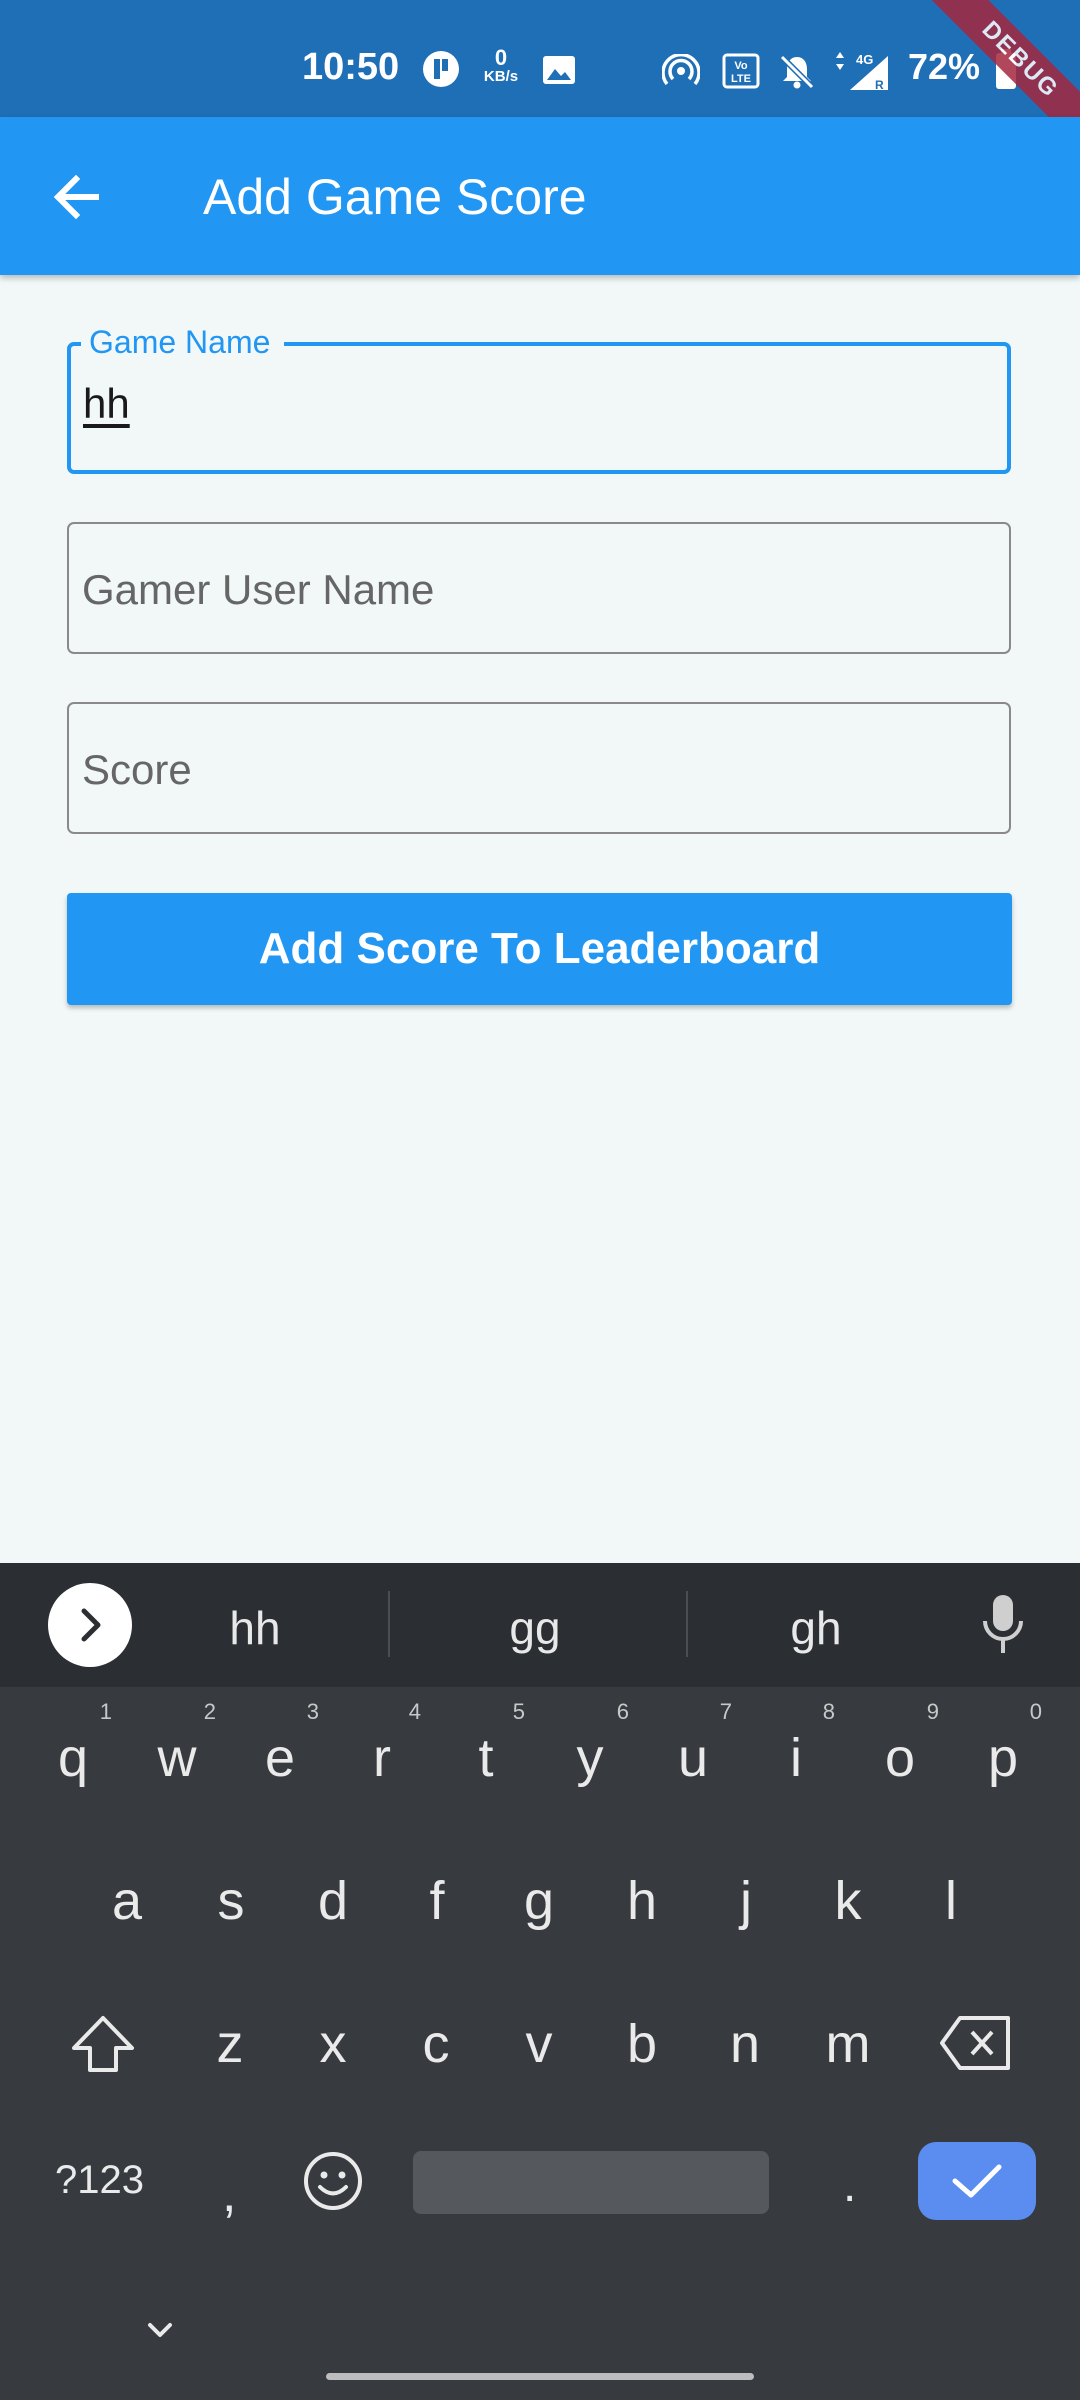 The width and height of the screenshot is (1080, 2400). Describe the element at coordinates (137, 769) in the screenshot. I see `score-placeholder: Score` at that location.